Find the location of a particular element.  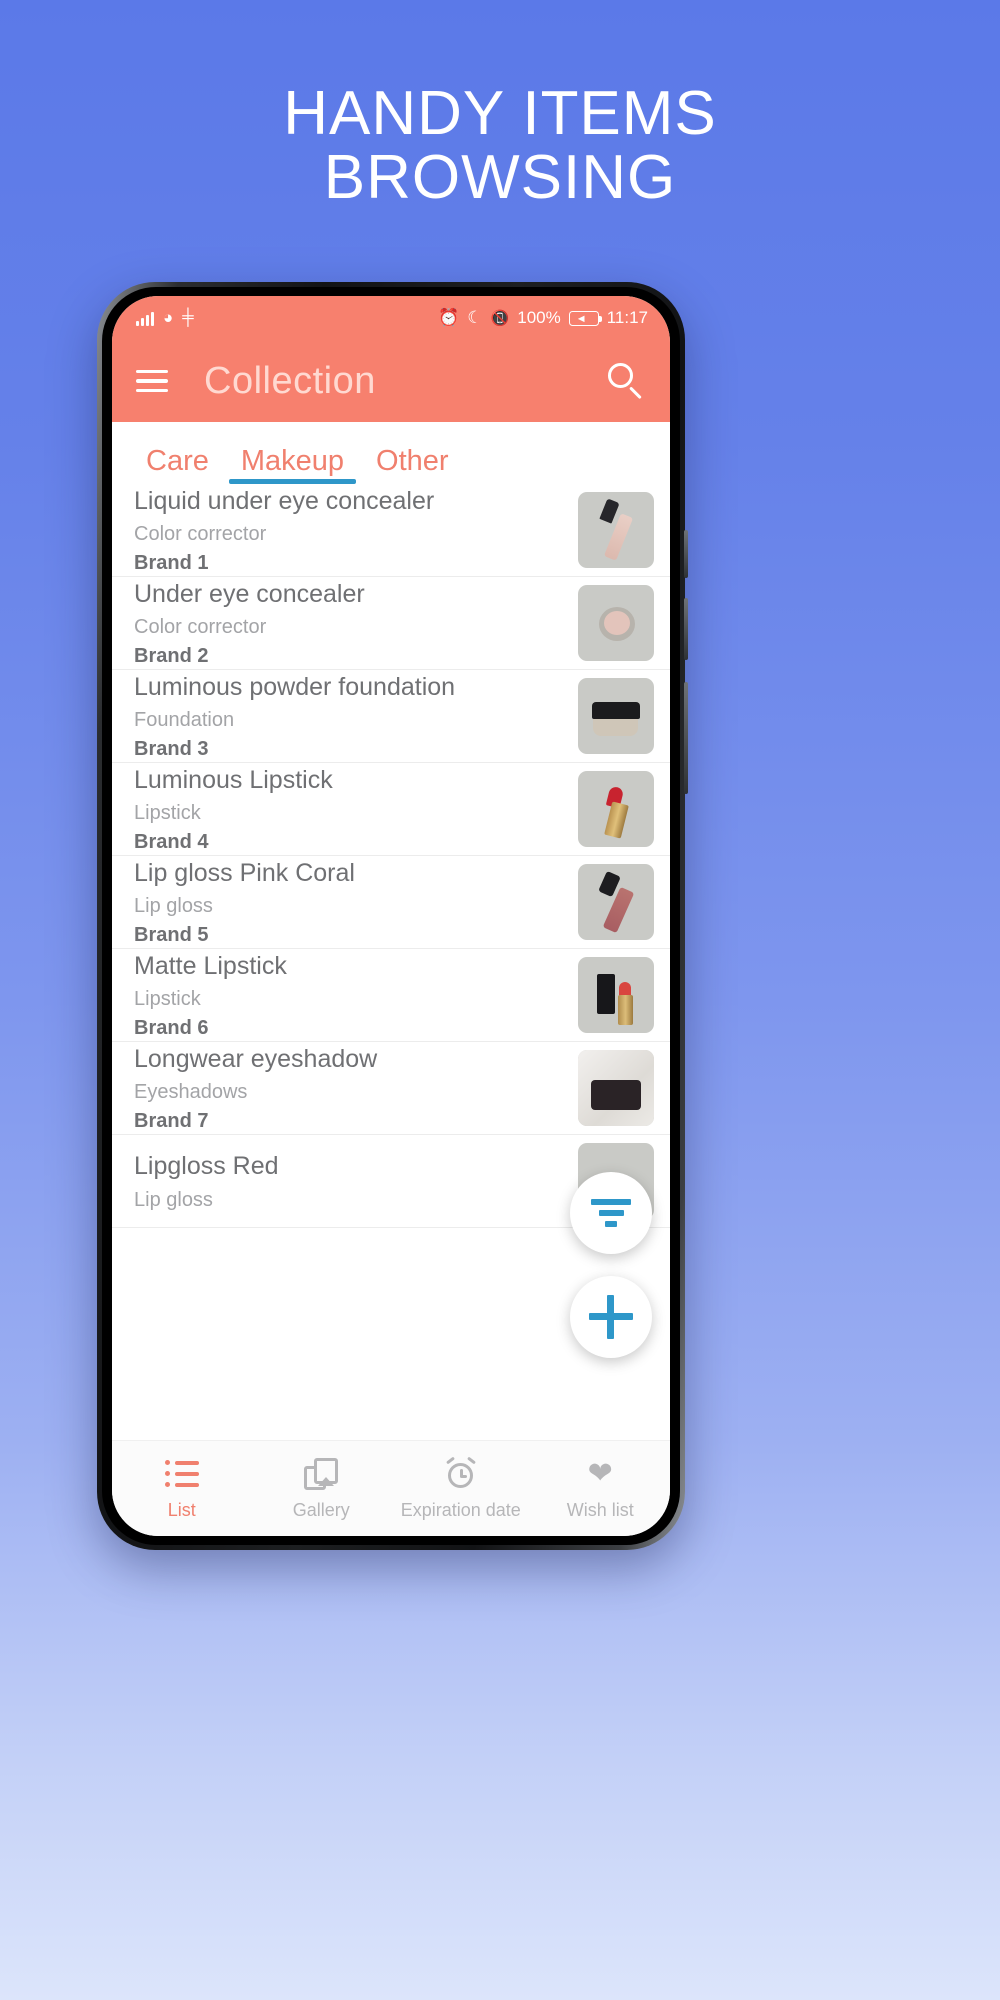

item-title: Longwear eyeshadow is located at coordinates (256, 1058).